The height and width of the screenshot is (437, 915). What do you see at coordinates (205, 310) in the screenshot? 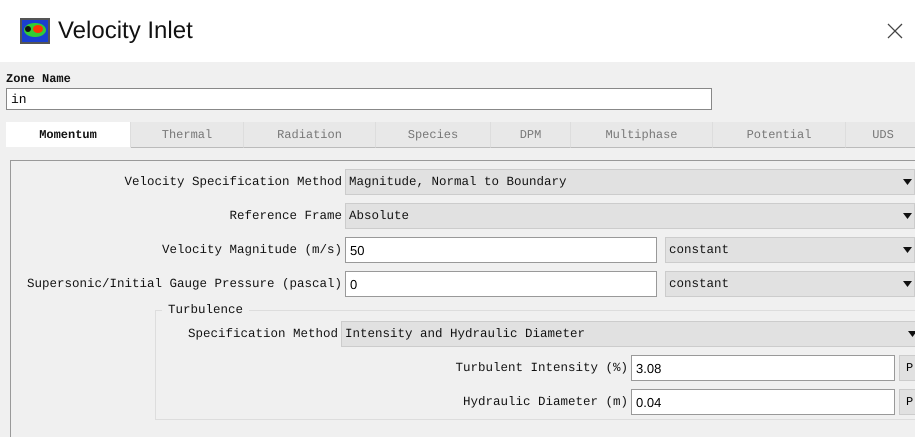
I see `group-title: Turbulence` at bounding box center [205, 310].